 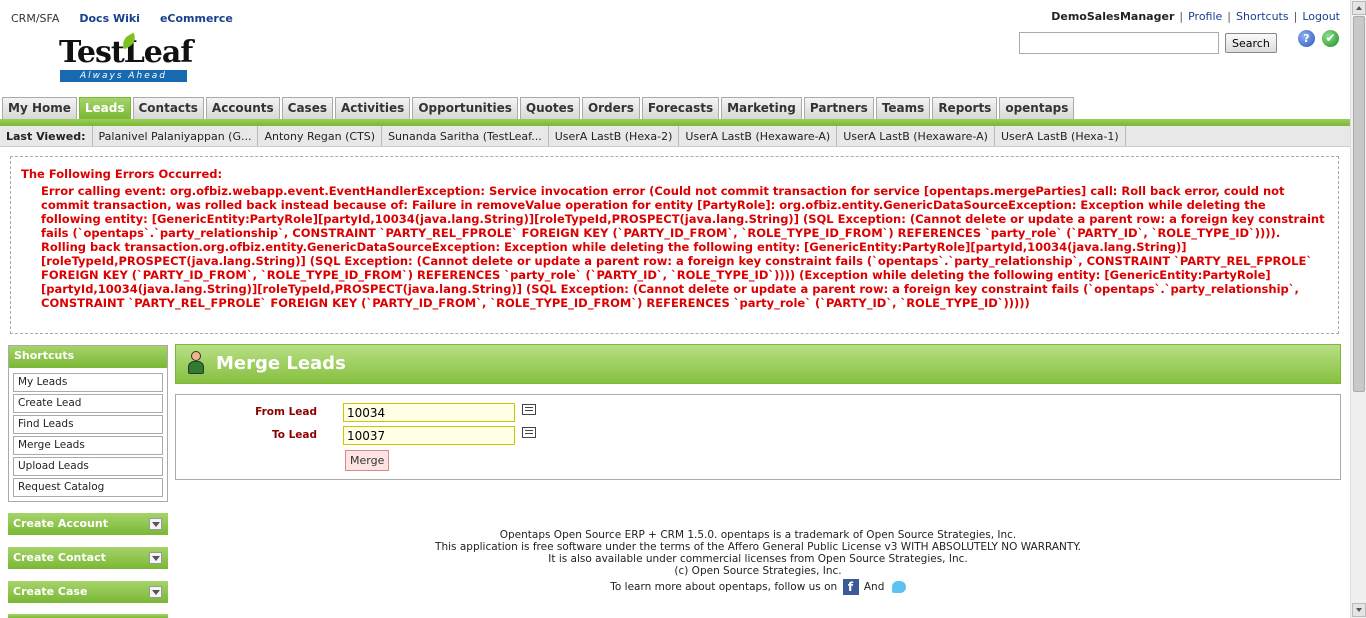 I want to click on vertical-scrollbar, so click(x=1358, y=309).